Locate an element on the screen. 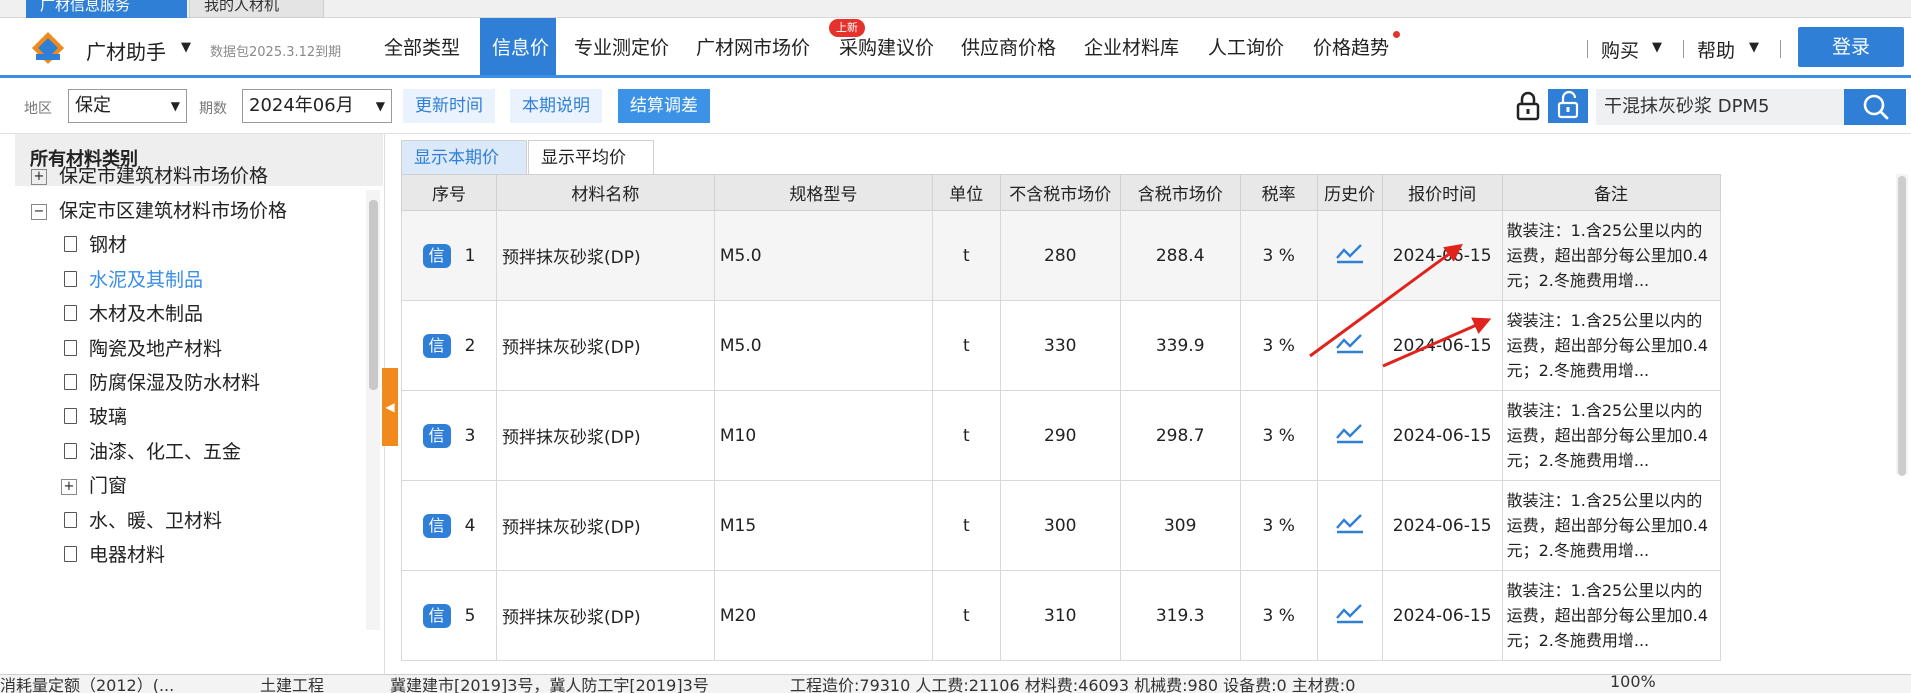  zoom-level: 100% is located at coordinates (1633, 683).